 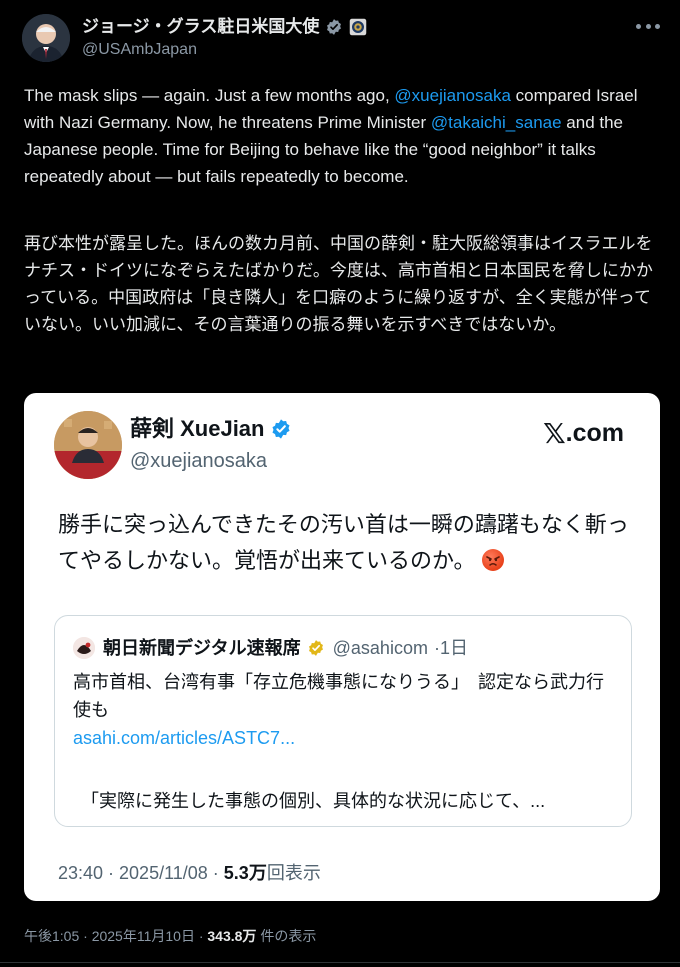 I want to click on us-seal-icon, so click(x=358, y=27).